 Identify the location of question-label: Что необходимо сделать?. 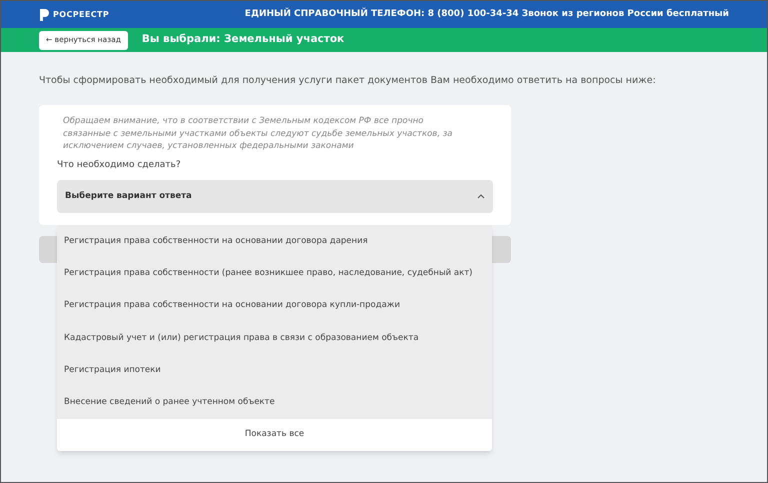
(119, 165).